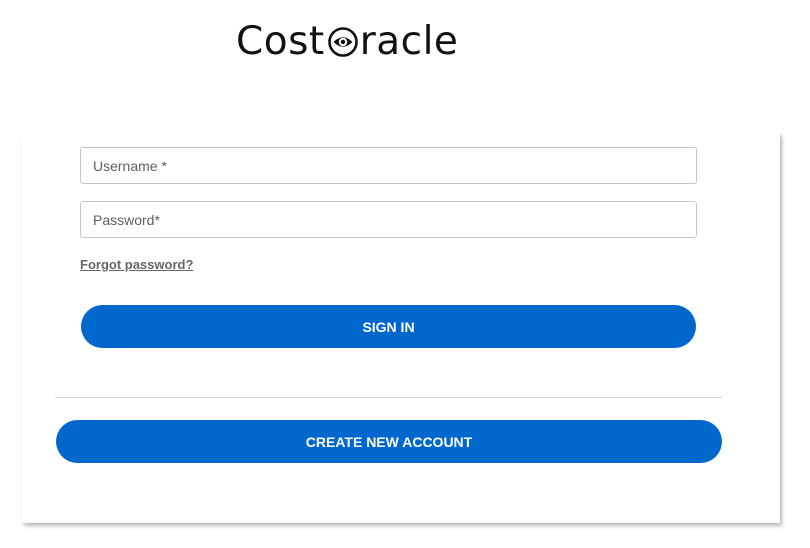 The image size is (810, 548). I want to click on eye-o-icon, so click(343, 42).